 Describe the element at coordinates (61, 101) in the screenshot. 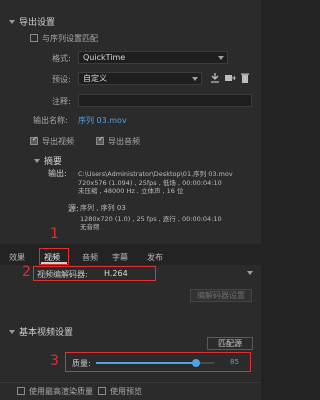

I see `comment-label: 注释:` at that location.